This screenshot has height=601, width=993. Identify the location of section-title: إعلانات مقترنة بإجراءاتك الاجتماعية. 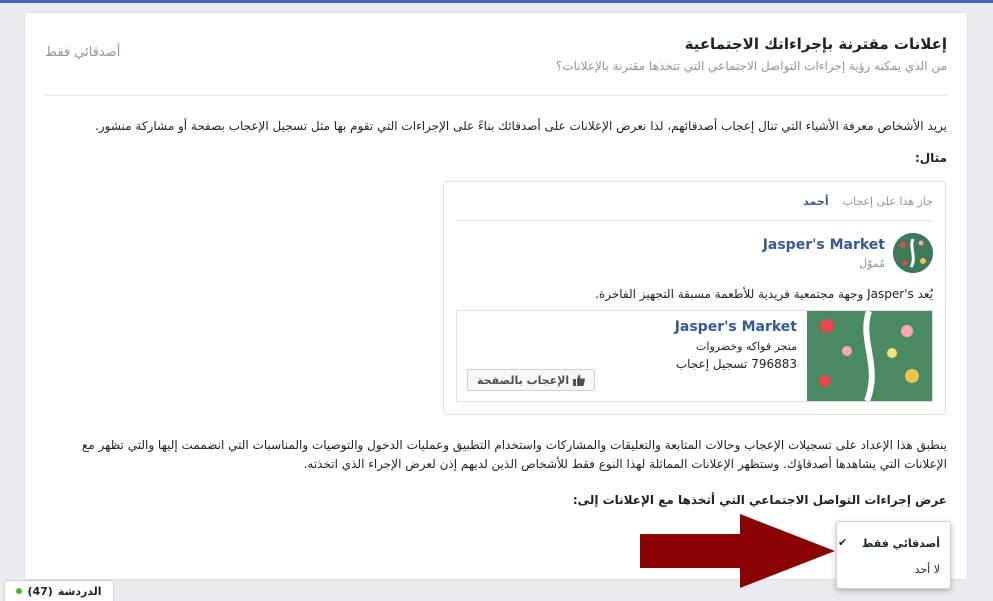
(815, 44).